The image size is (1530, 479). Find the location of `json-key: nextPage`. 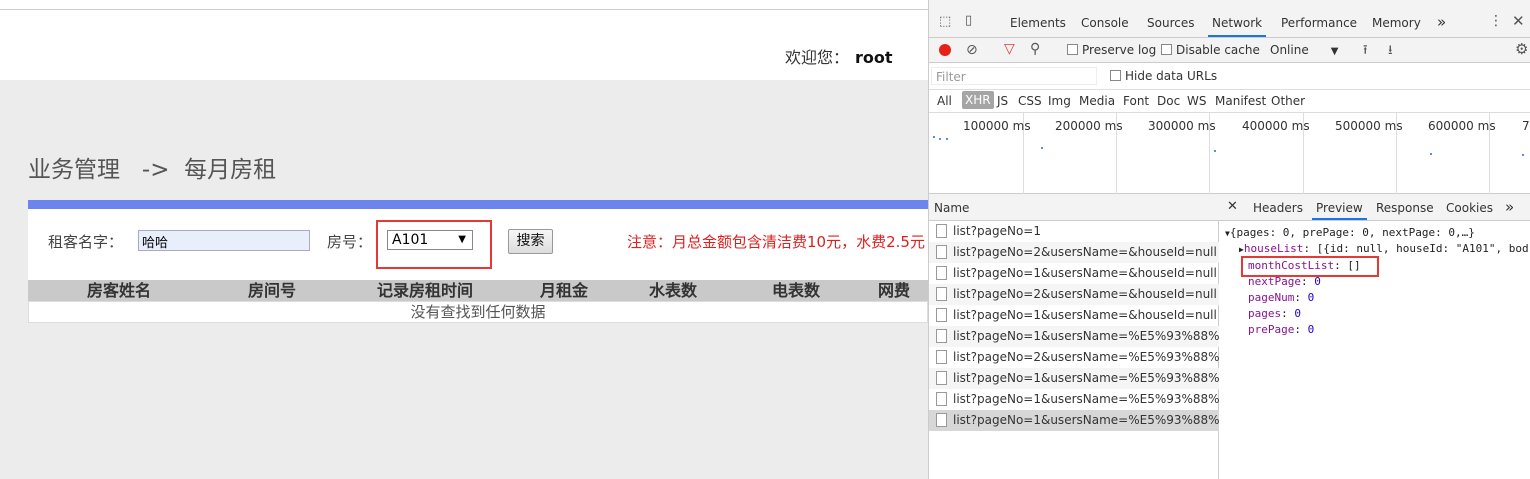

json-key: nextPage is located at coordinates (1274, 281).